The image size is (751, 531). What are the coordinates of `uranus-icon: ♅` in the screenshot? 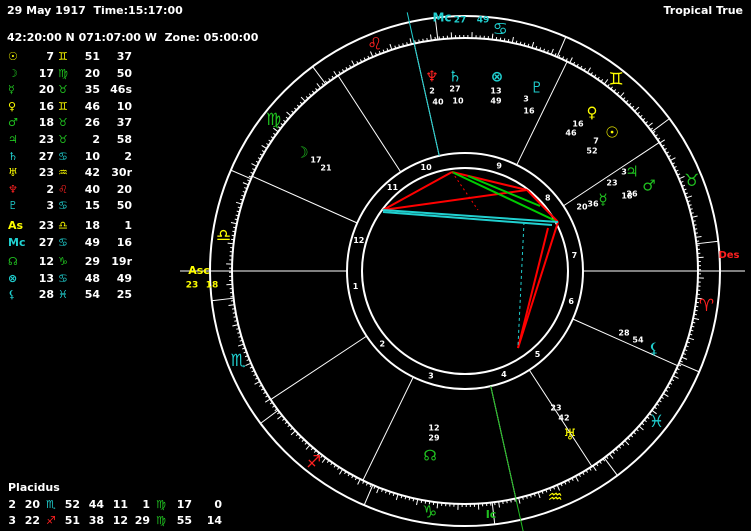 It's located at (569, 435).